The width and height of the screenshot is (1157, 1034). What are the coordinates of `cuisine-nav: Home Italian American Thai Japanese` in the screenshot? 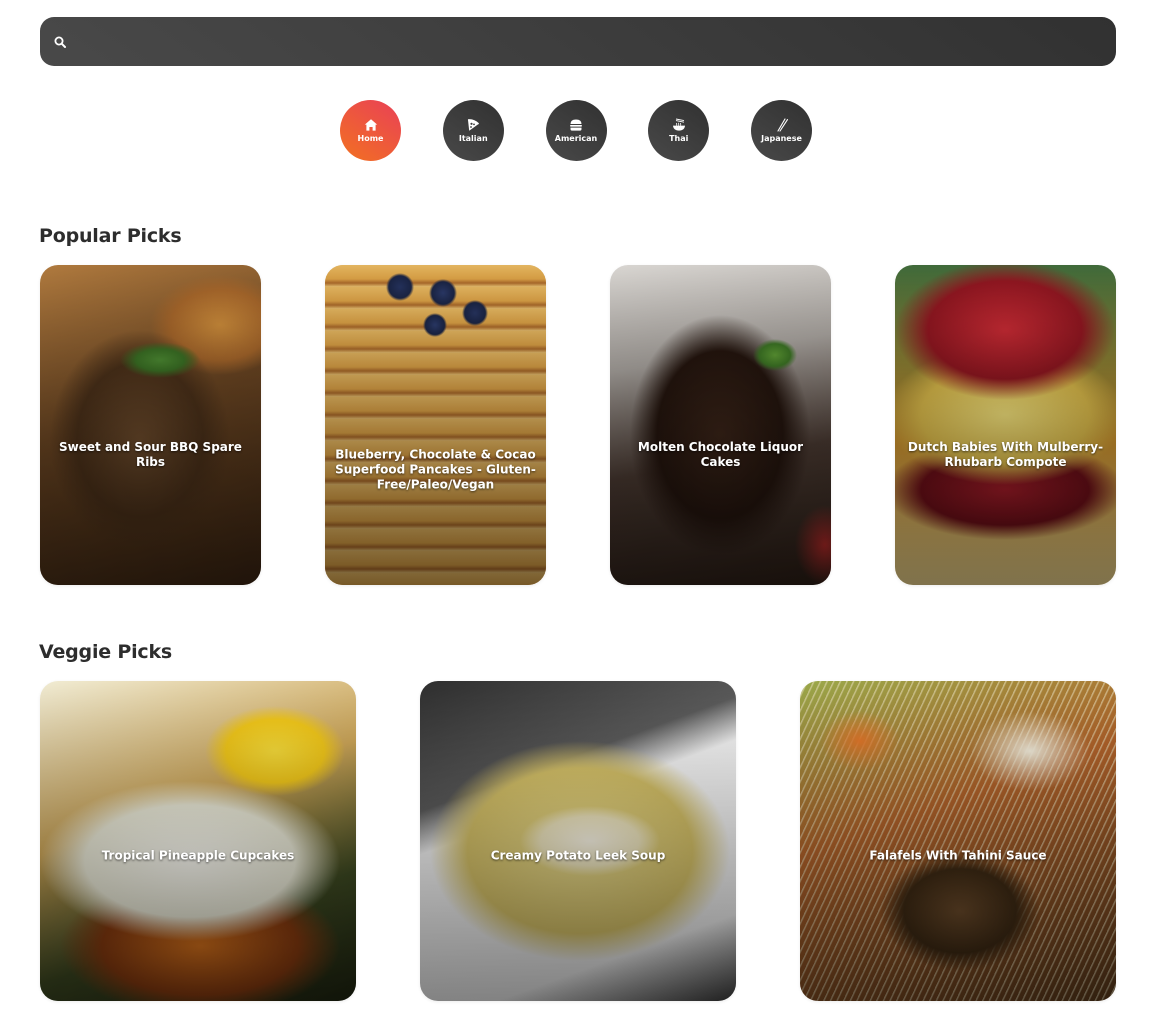 It's located at (576, 130).